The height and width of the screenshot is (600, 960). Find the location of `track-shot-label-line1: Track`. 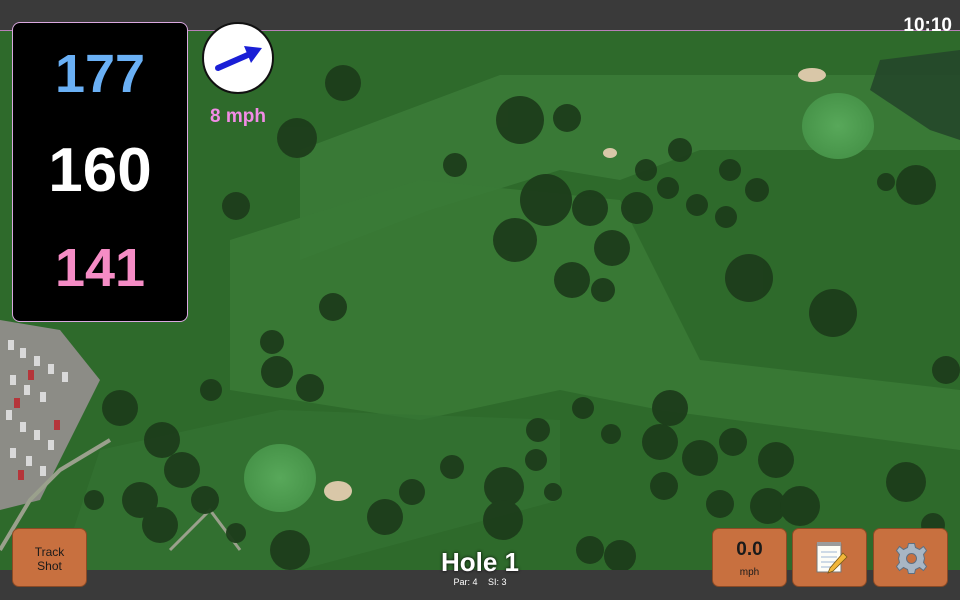

track-shot-label-line1: Track is located at coordinates (49, 552).